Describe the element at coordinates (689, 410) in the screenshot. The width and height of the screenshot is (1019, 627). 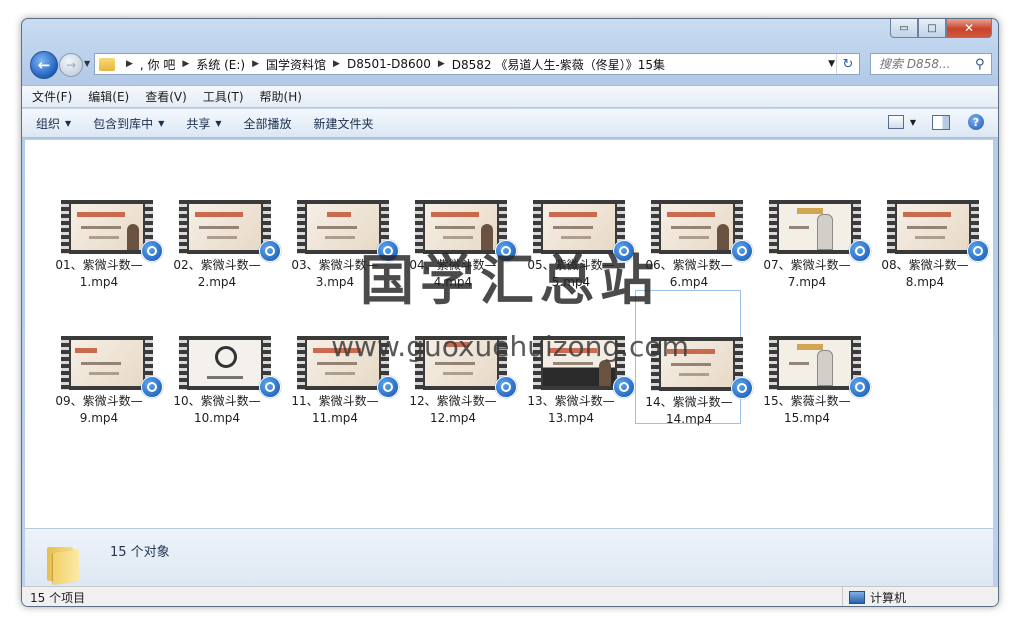
I see `file-name: 14、紫微斗数— 14.mp4` at that location.